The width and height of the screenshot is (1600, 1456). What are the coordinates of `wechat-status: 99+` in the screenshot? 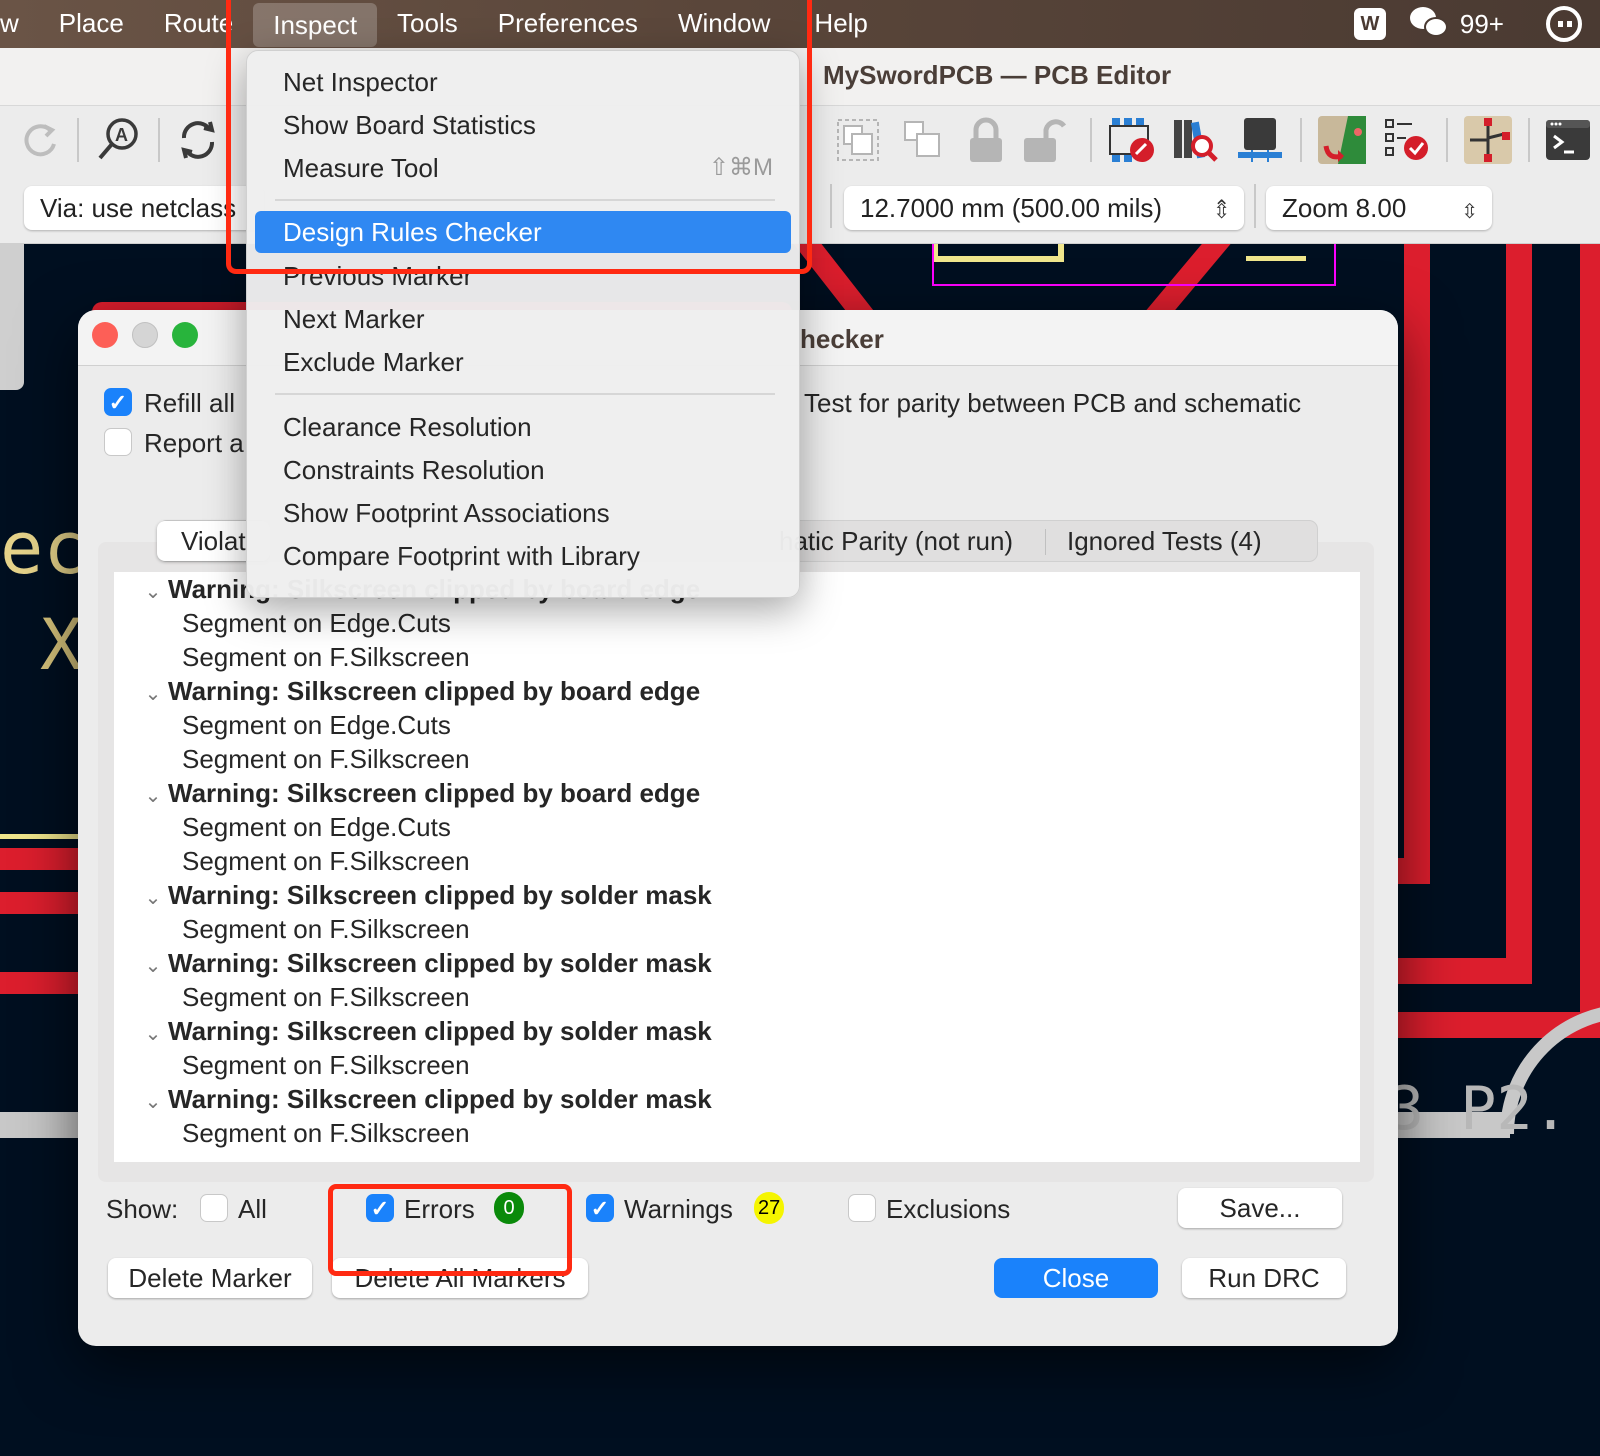 It's located at (1456, 24).